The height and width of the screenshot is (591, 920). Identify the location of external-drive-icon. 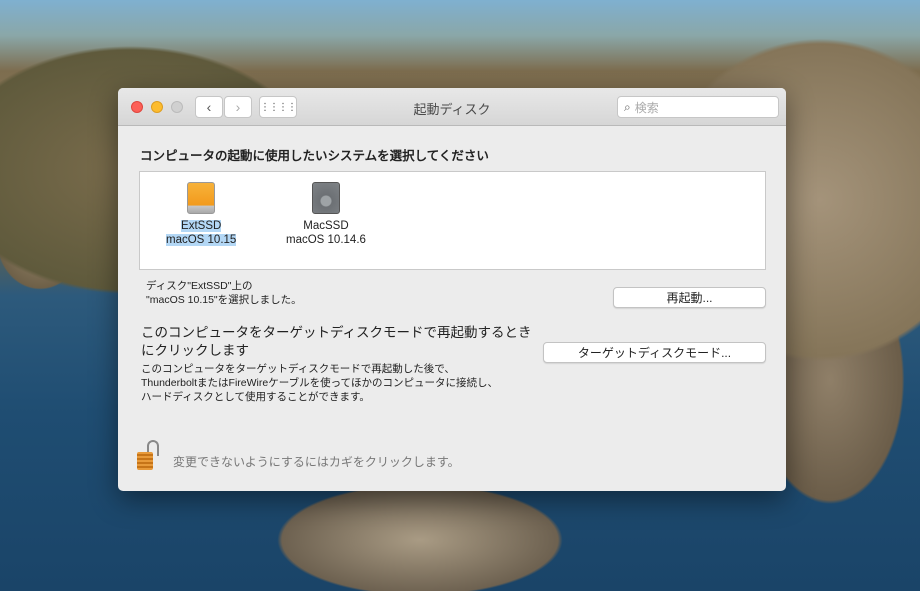
(201, 198).